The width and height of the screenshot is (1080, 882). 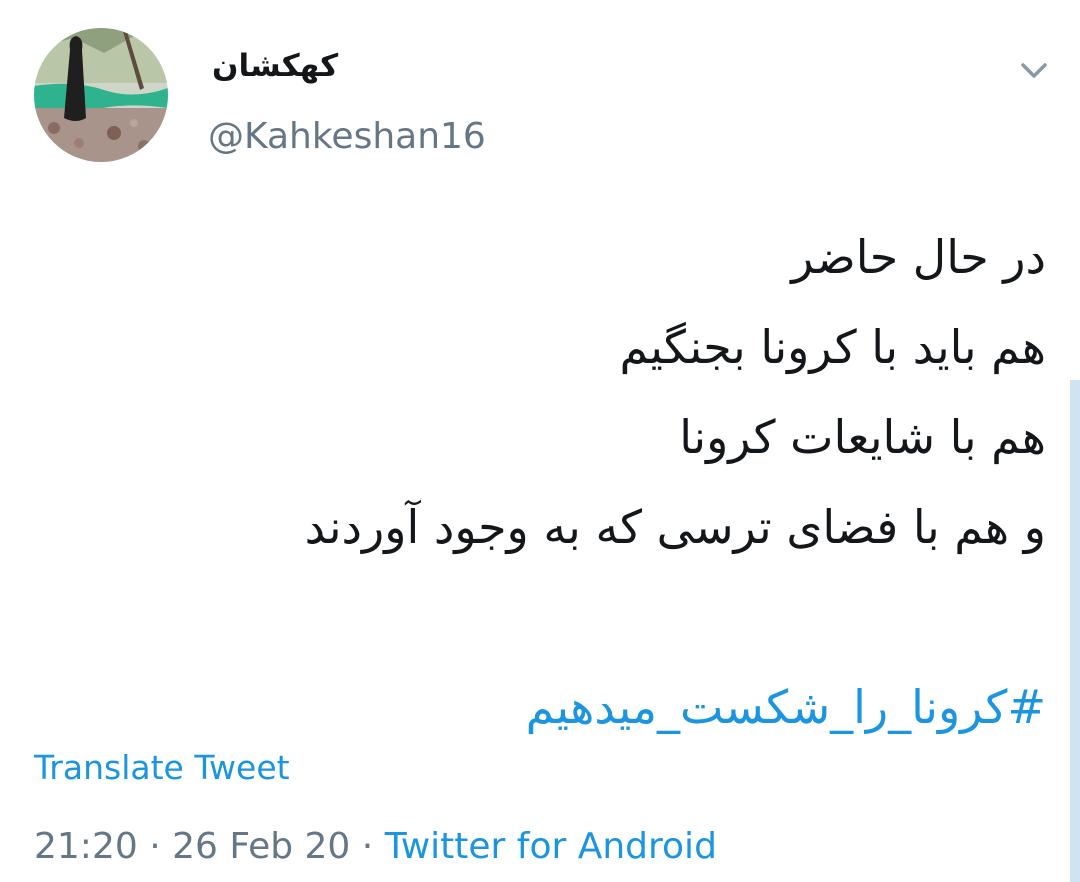 What do you see at coordinates (101, 95) in the screenshot?
I see `avatar` at bounding box center [101, 95].